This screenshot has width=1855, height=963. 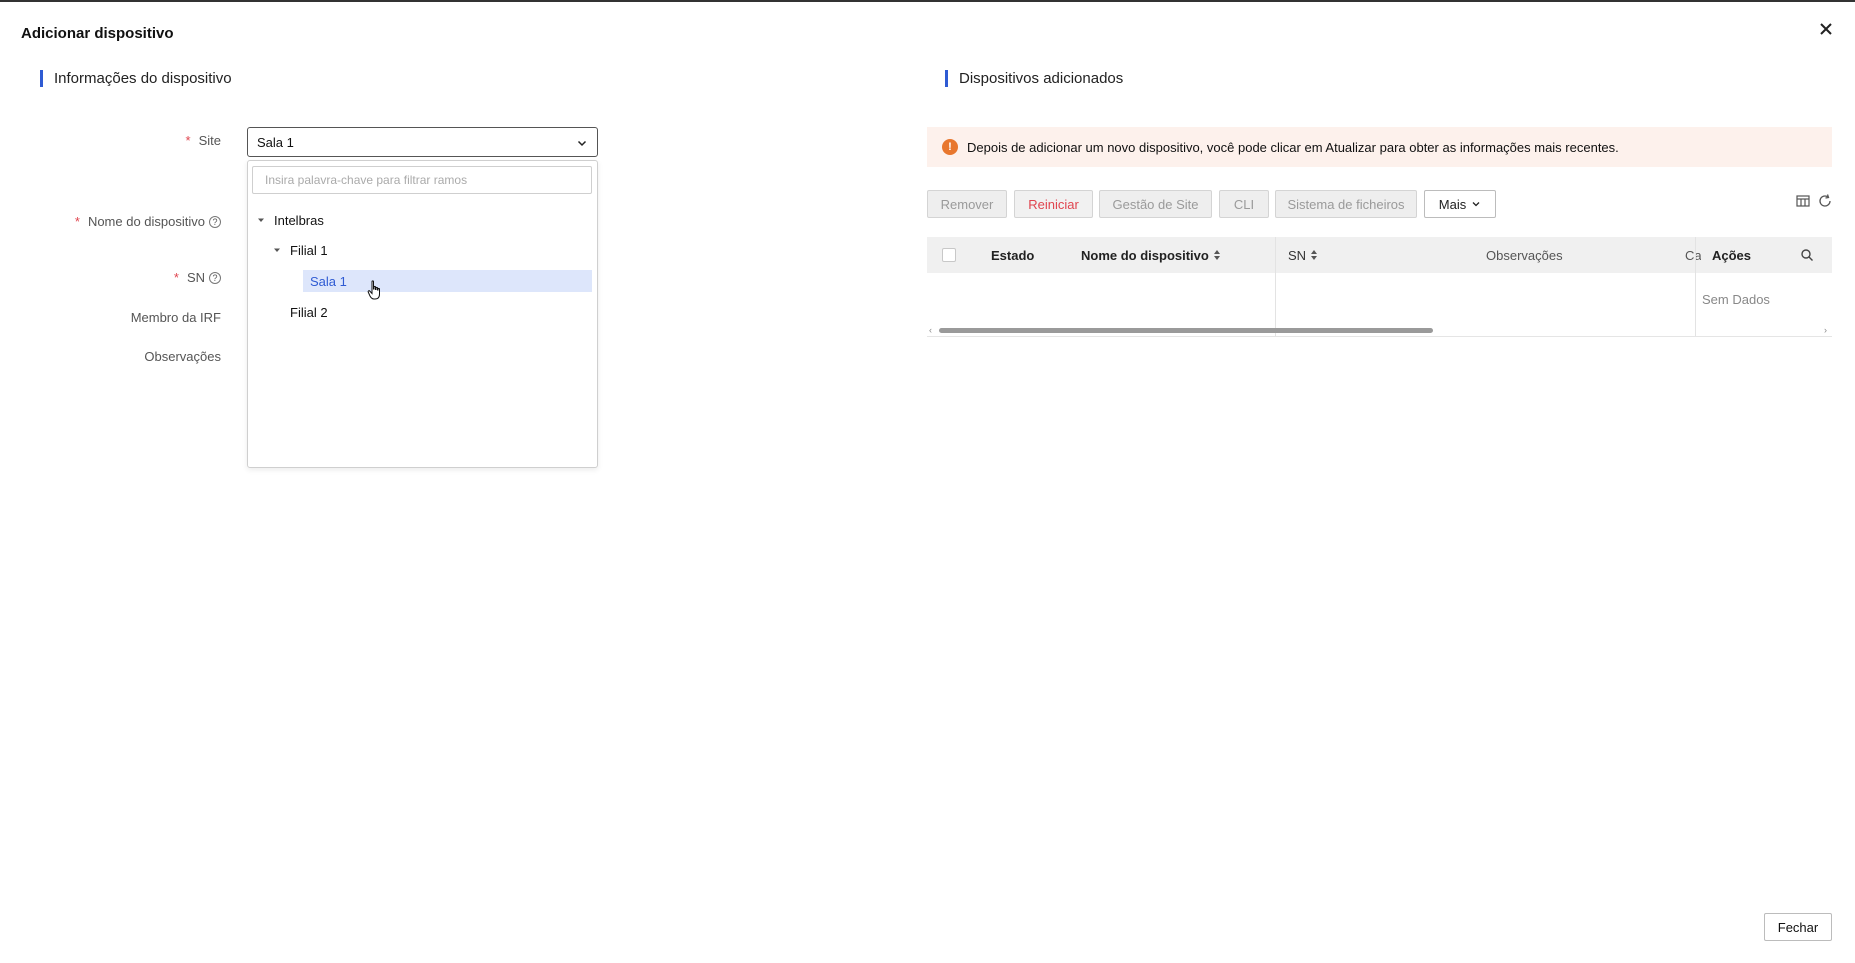 What do you see at coordinates (1379, 336) in the screenshot?
I see `table-bottom-border` at bounding box center [1379, 336].